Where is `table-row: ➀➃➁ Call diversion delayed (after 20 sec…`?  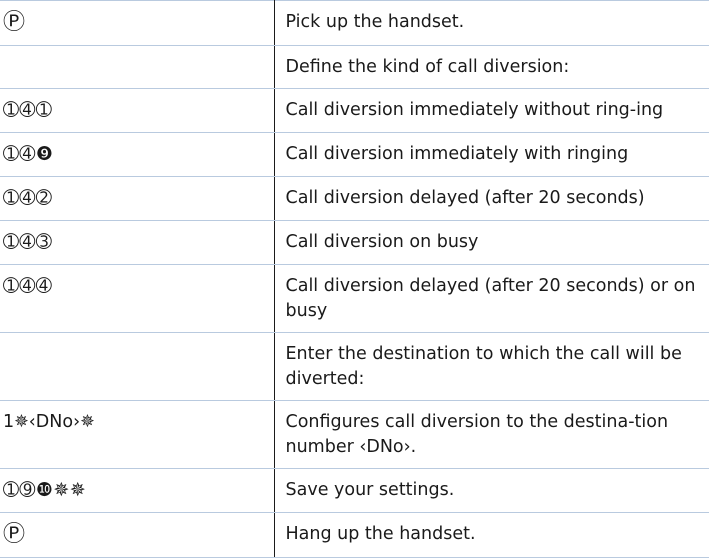
table-row: ➀➃➁ Call diversion delayed (after 20 sec… is located at coordinates (354, 198).